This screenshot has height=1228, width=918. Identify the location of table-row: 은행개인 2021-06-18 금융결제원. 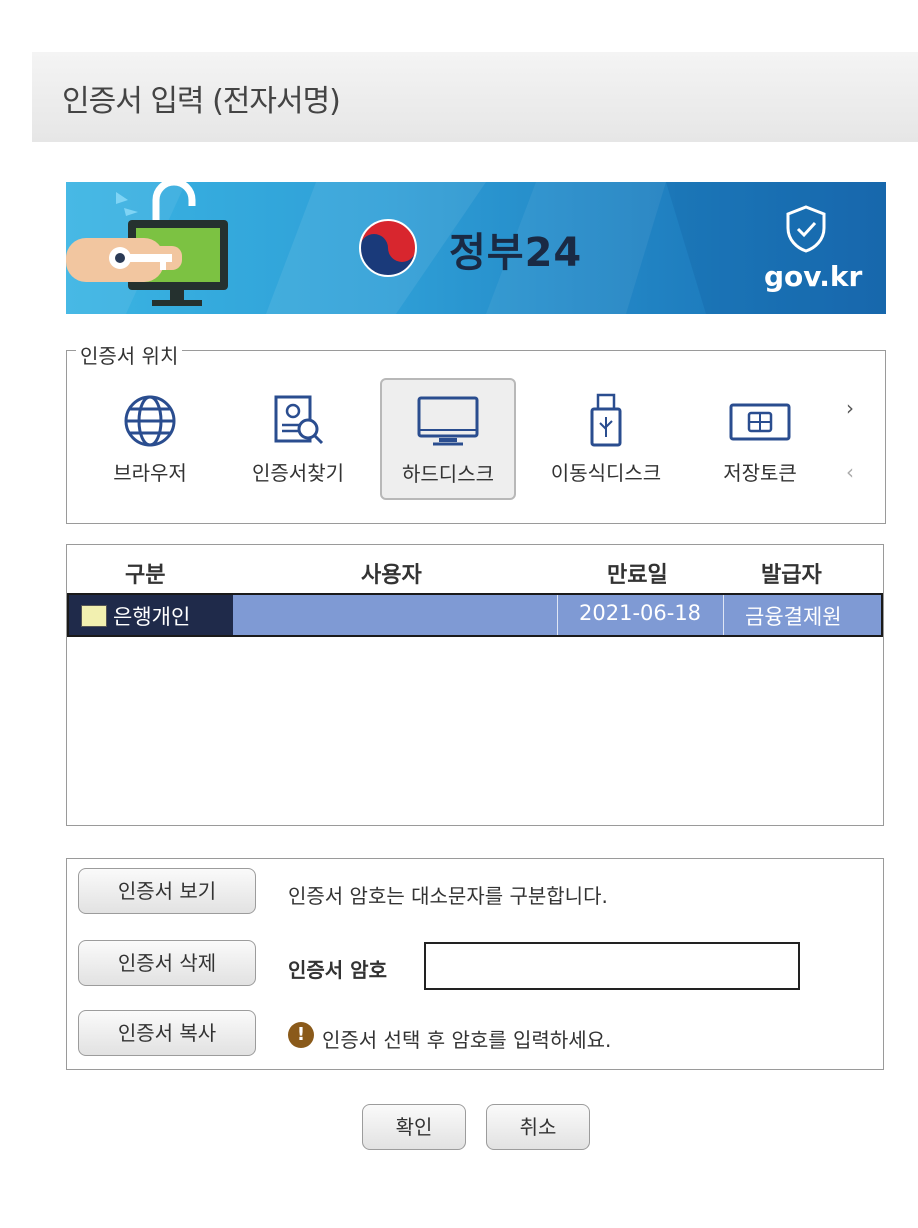
(475, 615).